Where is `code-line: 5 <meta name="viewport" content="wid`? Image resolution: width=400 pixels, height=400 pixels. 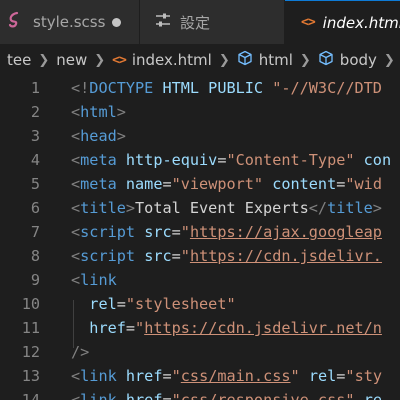
code-line: 5 <meta name="viewport" content="wid is located at coordinates (200, 184).